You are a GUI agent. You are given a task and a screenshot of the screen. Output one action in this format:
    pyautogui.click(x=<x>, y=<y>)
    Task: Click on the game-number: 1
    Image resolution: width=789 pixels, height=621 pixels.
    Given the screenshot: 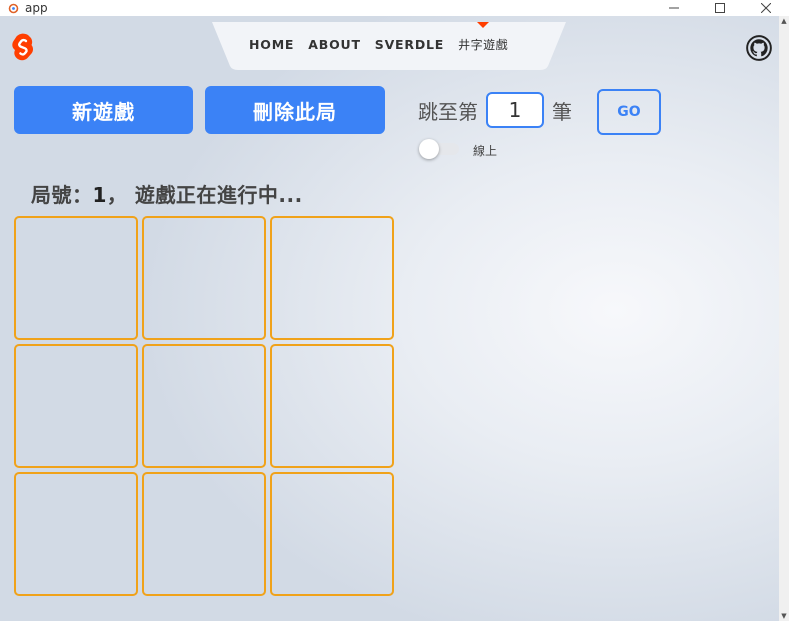 What is the action you would take?
    pyautogui.click(x=99, y=195)
    